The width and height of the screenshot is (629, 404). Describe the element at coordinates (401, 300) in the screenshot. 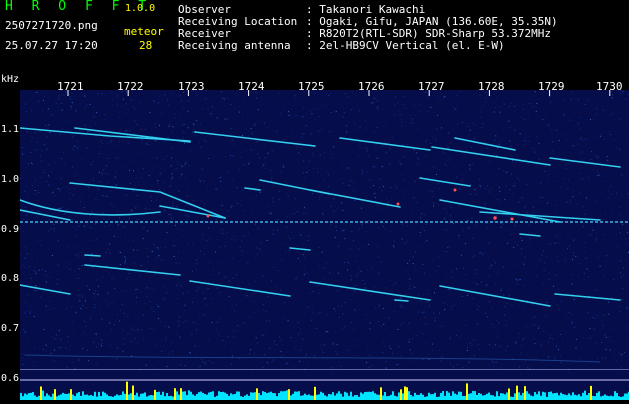

I see `meteor-trace` at that location.